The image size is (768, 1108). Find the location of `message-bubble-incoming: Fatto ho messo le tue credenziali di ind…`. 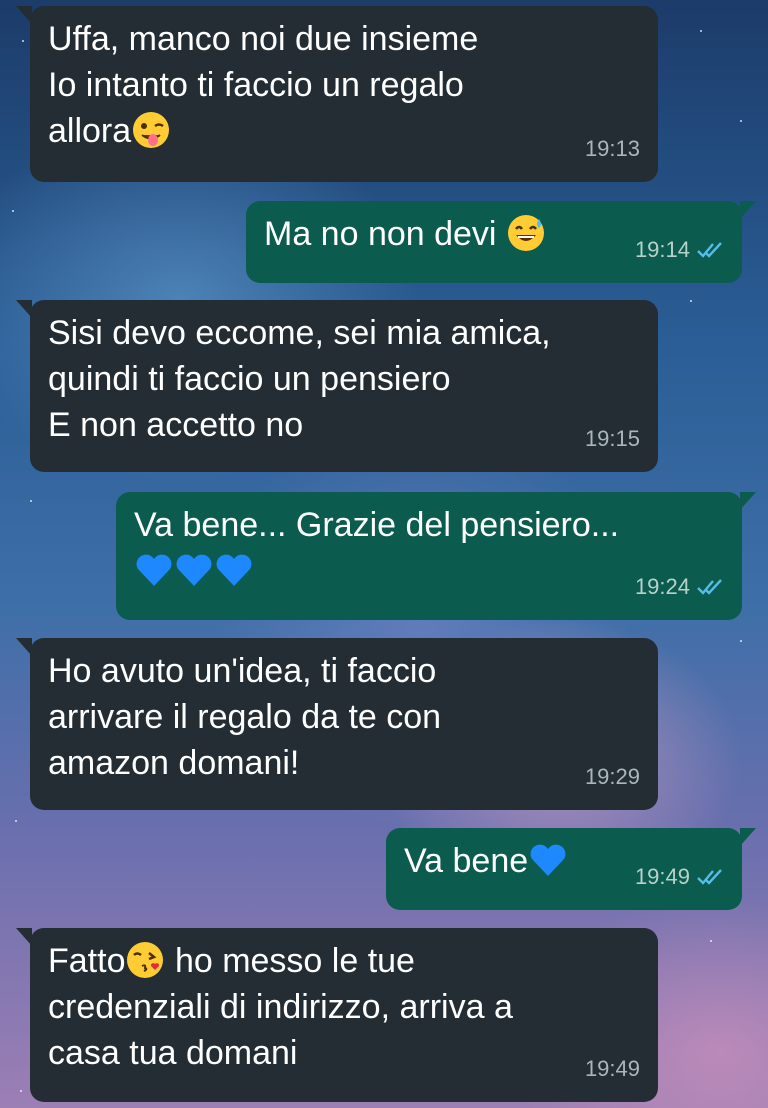

message-bubble-incoming: Fatto ho messo le tue credenziali di ind… is located at coordinates (337, 1015).